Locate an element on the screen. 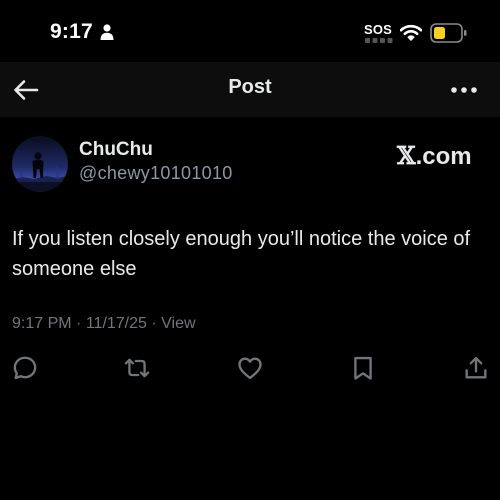  bookmark-icon is located at coordinates (363, 368).